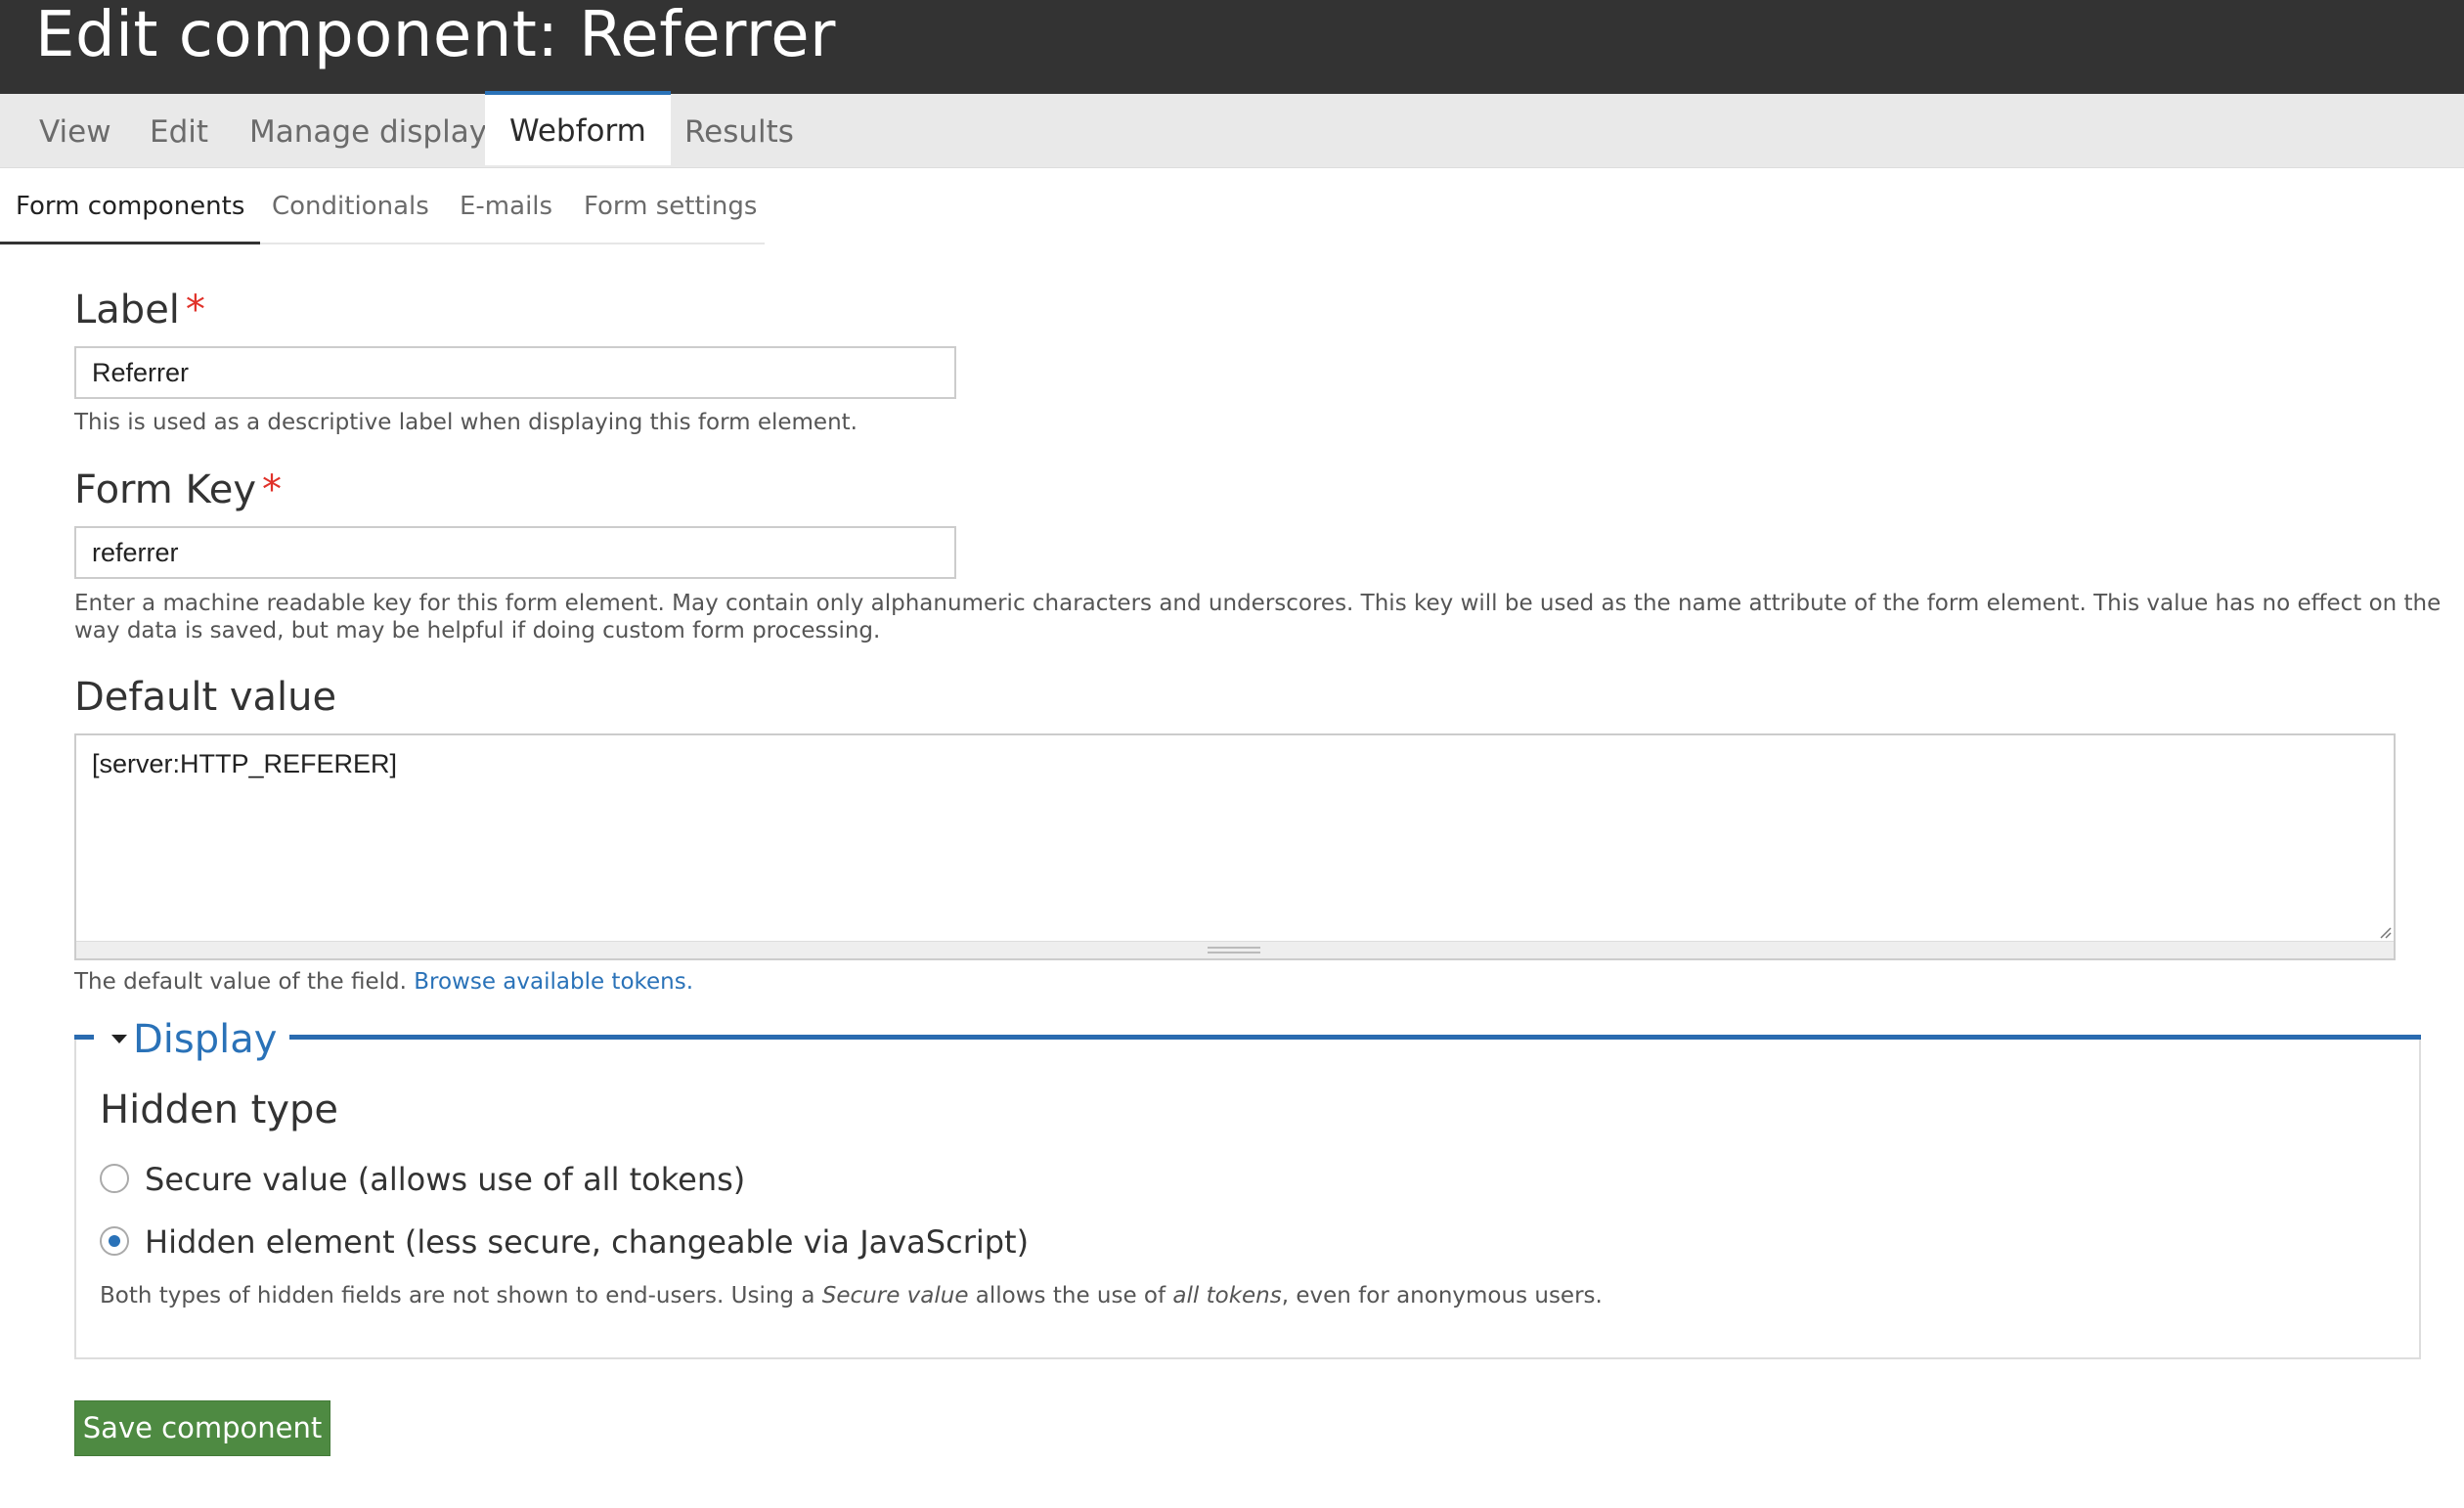  What do you see at coordinates (165, 489) in the screenshot?
I see `form-key-field-label-text: Form Key` at bounding box center [165, 489].